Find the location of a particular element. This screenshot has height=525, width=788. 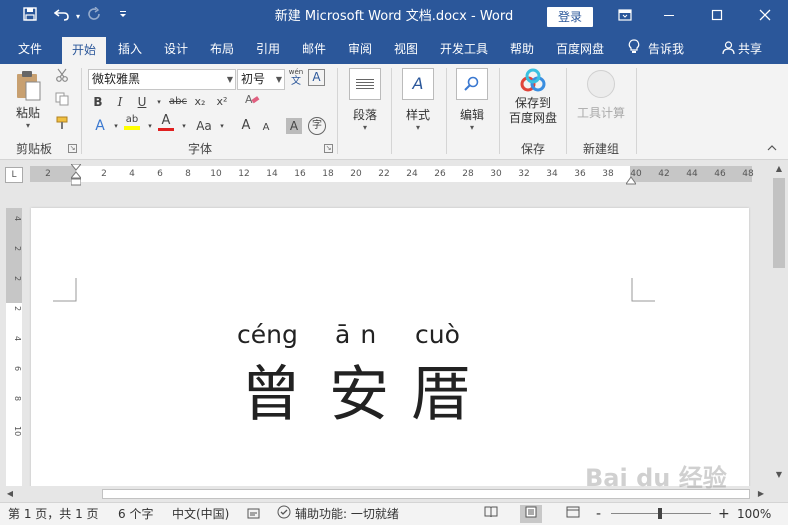

customize-qat-icon is located at coordinates (123, 17).